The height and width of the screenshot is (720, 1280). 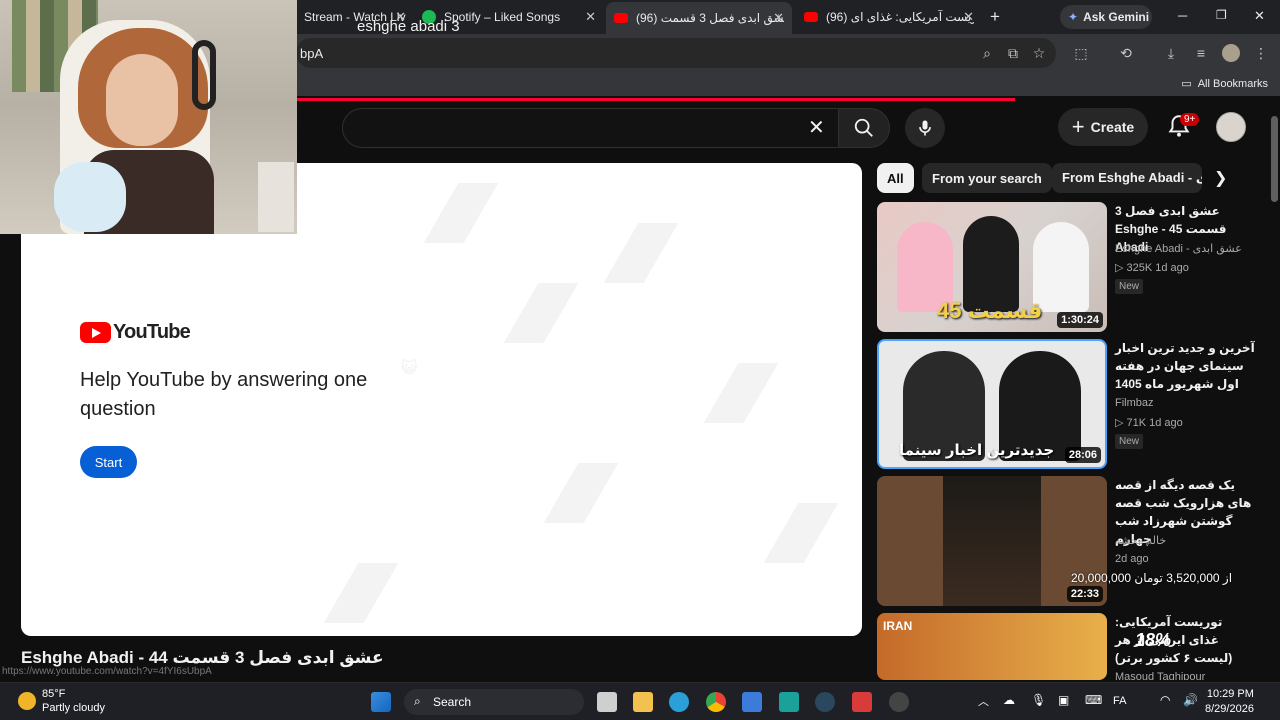 I want to click on extensions-icon: ⬚, so click(x=1081, y=53).